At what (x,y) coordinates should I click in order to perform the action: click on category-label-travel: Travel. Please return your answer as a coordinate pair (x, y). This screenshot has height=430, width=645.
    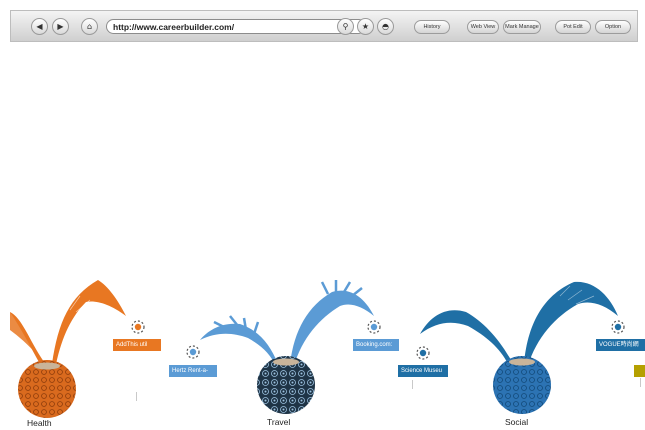
    Looking at the image, I should click on (279, 422).